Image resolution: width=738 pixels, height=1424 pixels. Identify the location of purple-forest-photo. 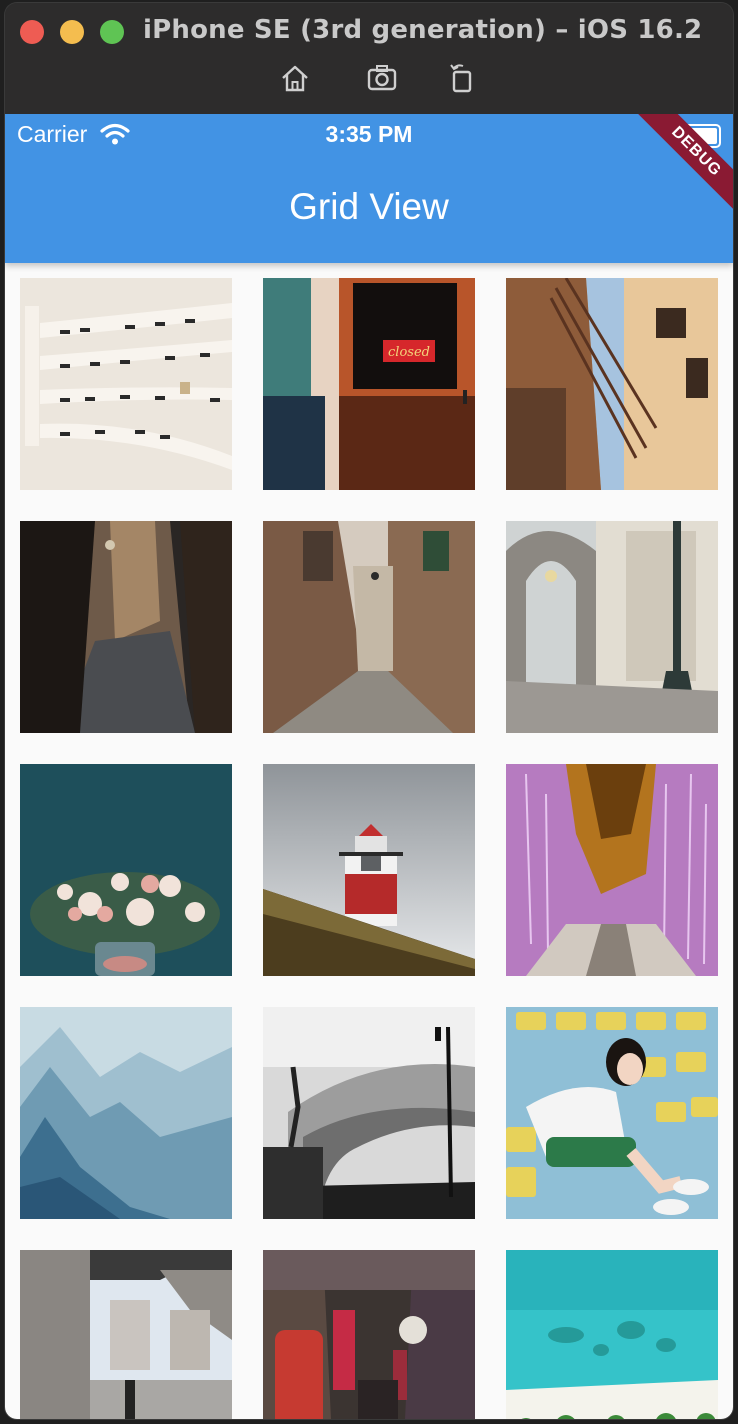
(612, 870).